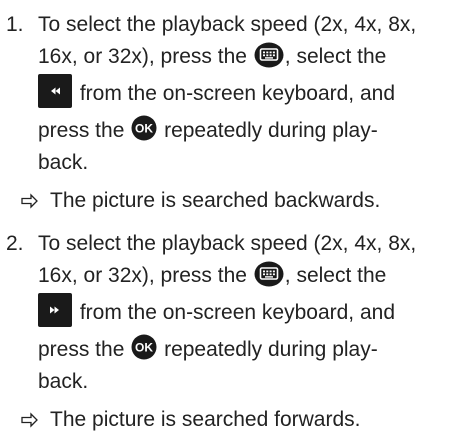 The height and width of the screenshot is (436, 469). Describe the element at coordinates (215, 200) in the screenshot. I see `result-text: The picture is searched backwards.` at that location.